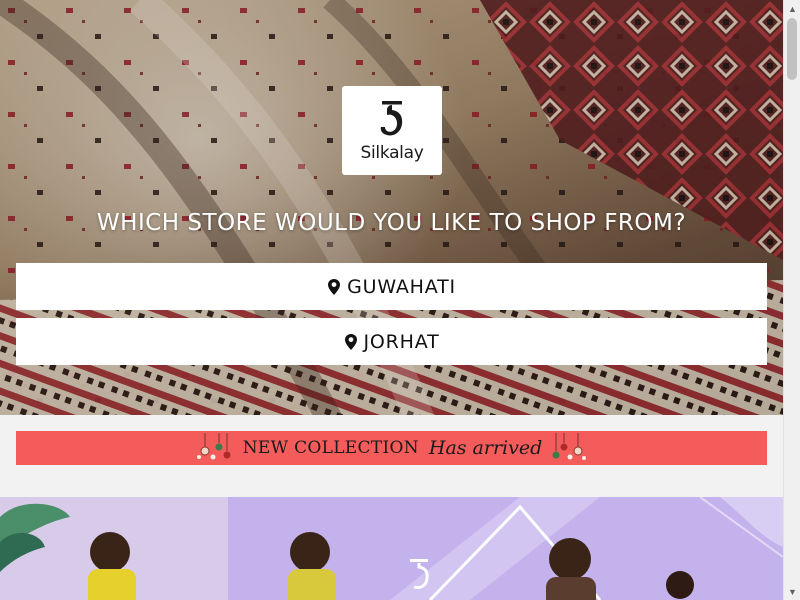 This screenshot has width=800, height=600. I want to click on banner-headline: NEW COLLECTION, so click(330, 448).